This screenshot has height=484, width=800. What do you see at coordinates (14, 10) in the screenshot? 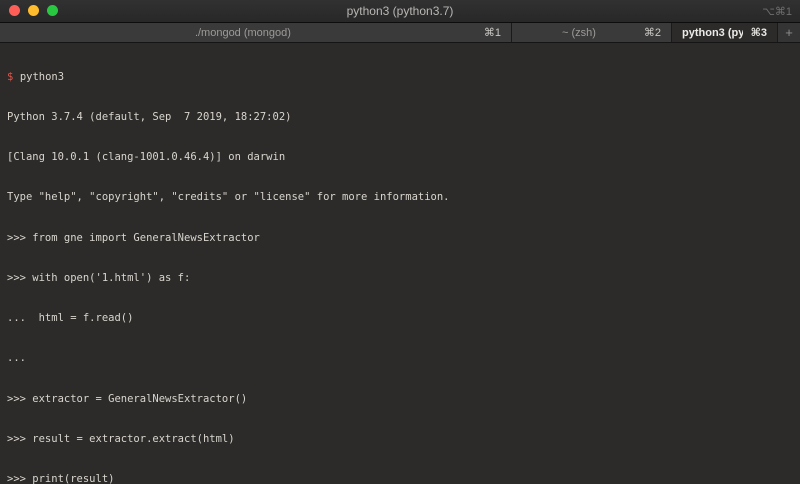
I see `close-button` at bounding box center [14, 10].